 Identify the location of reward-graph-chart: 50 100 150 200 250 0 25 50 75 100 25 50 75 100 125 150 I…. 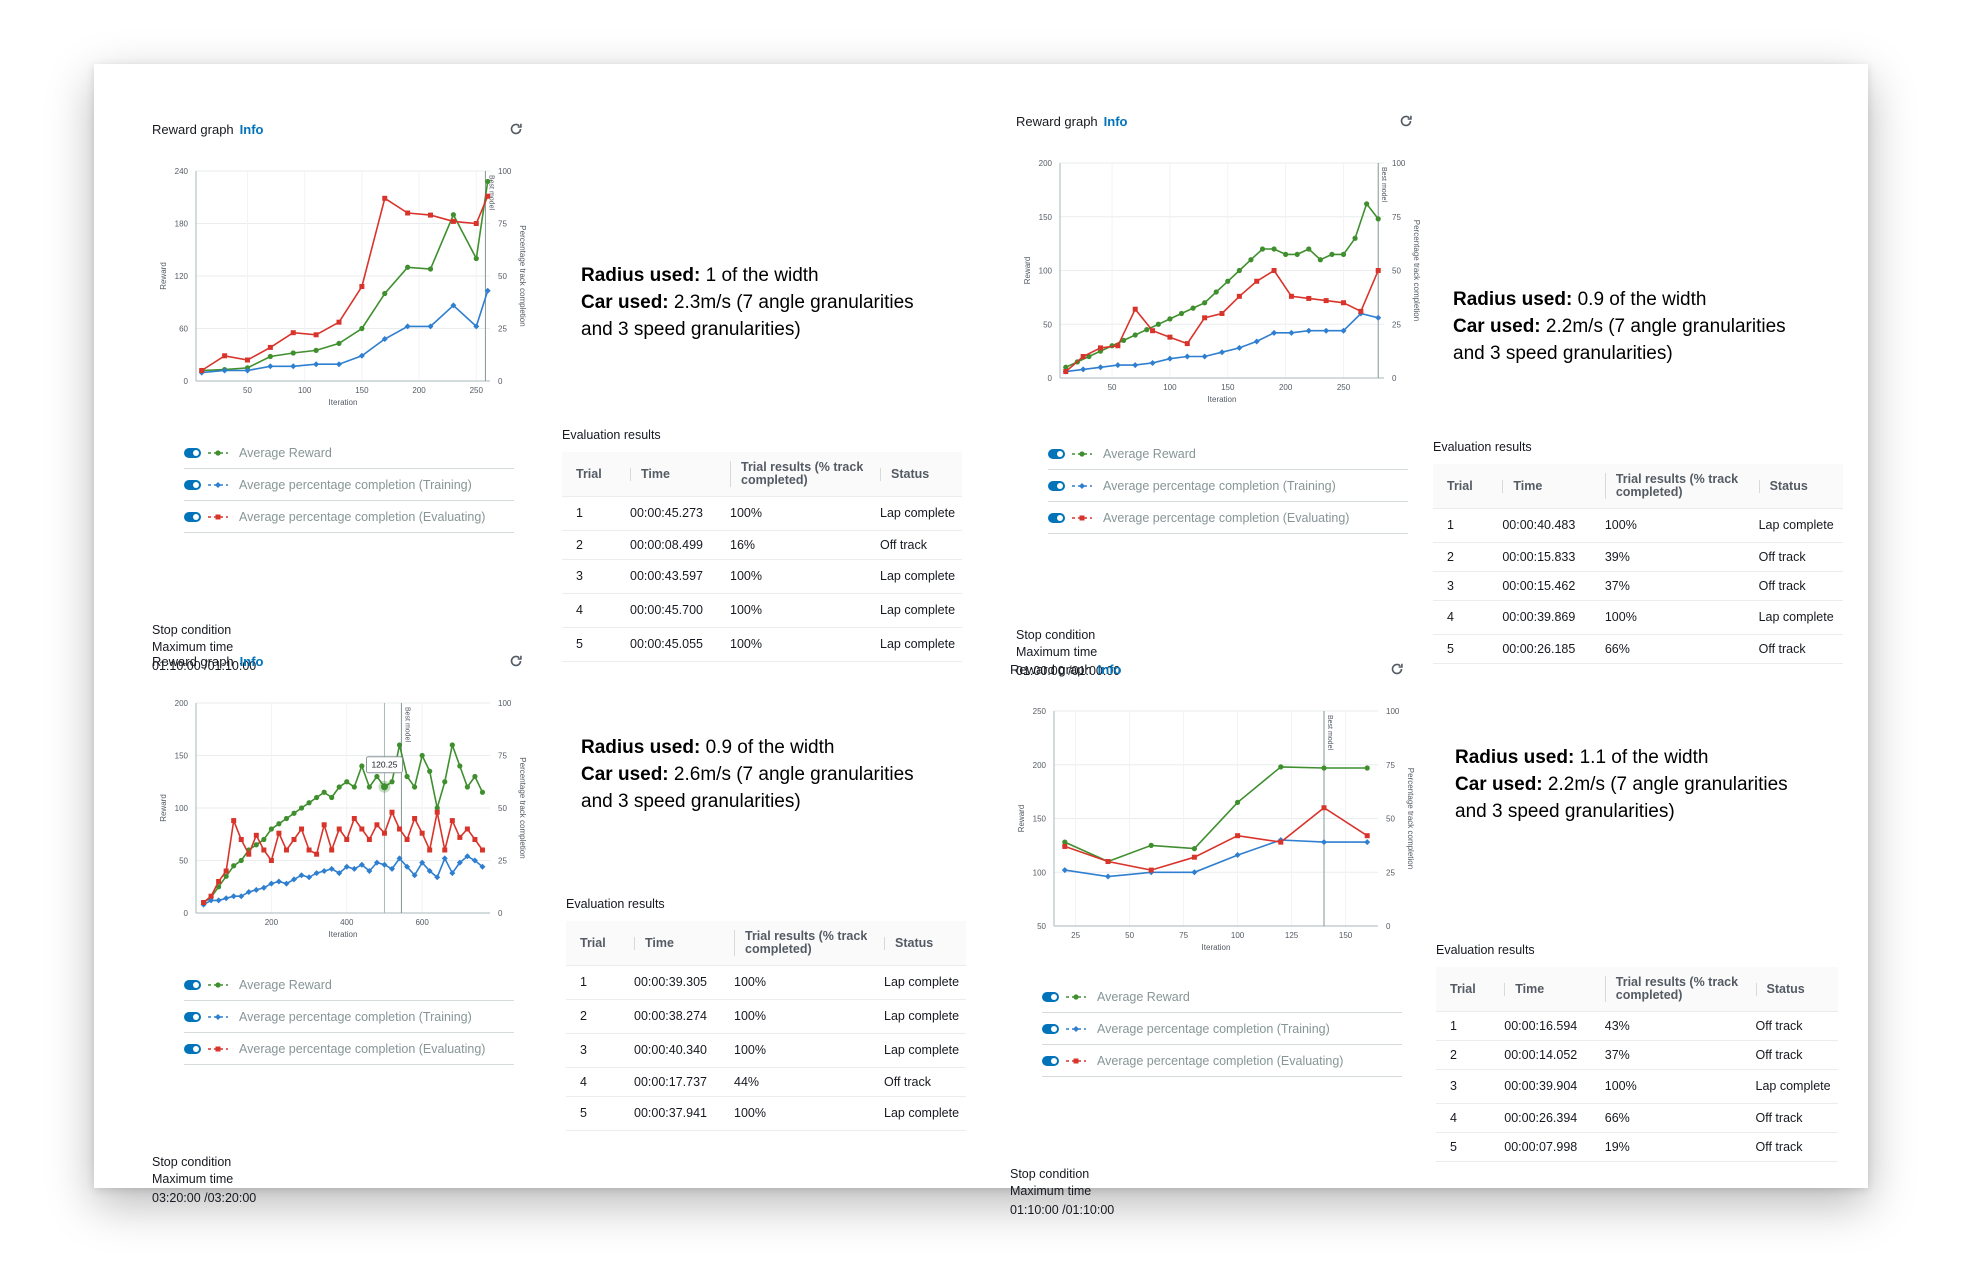
(1216, 829).